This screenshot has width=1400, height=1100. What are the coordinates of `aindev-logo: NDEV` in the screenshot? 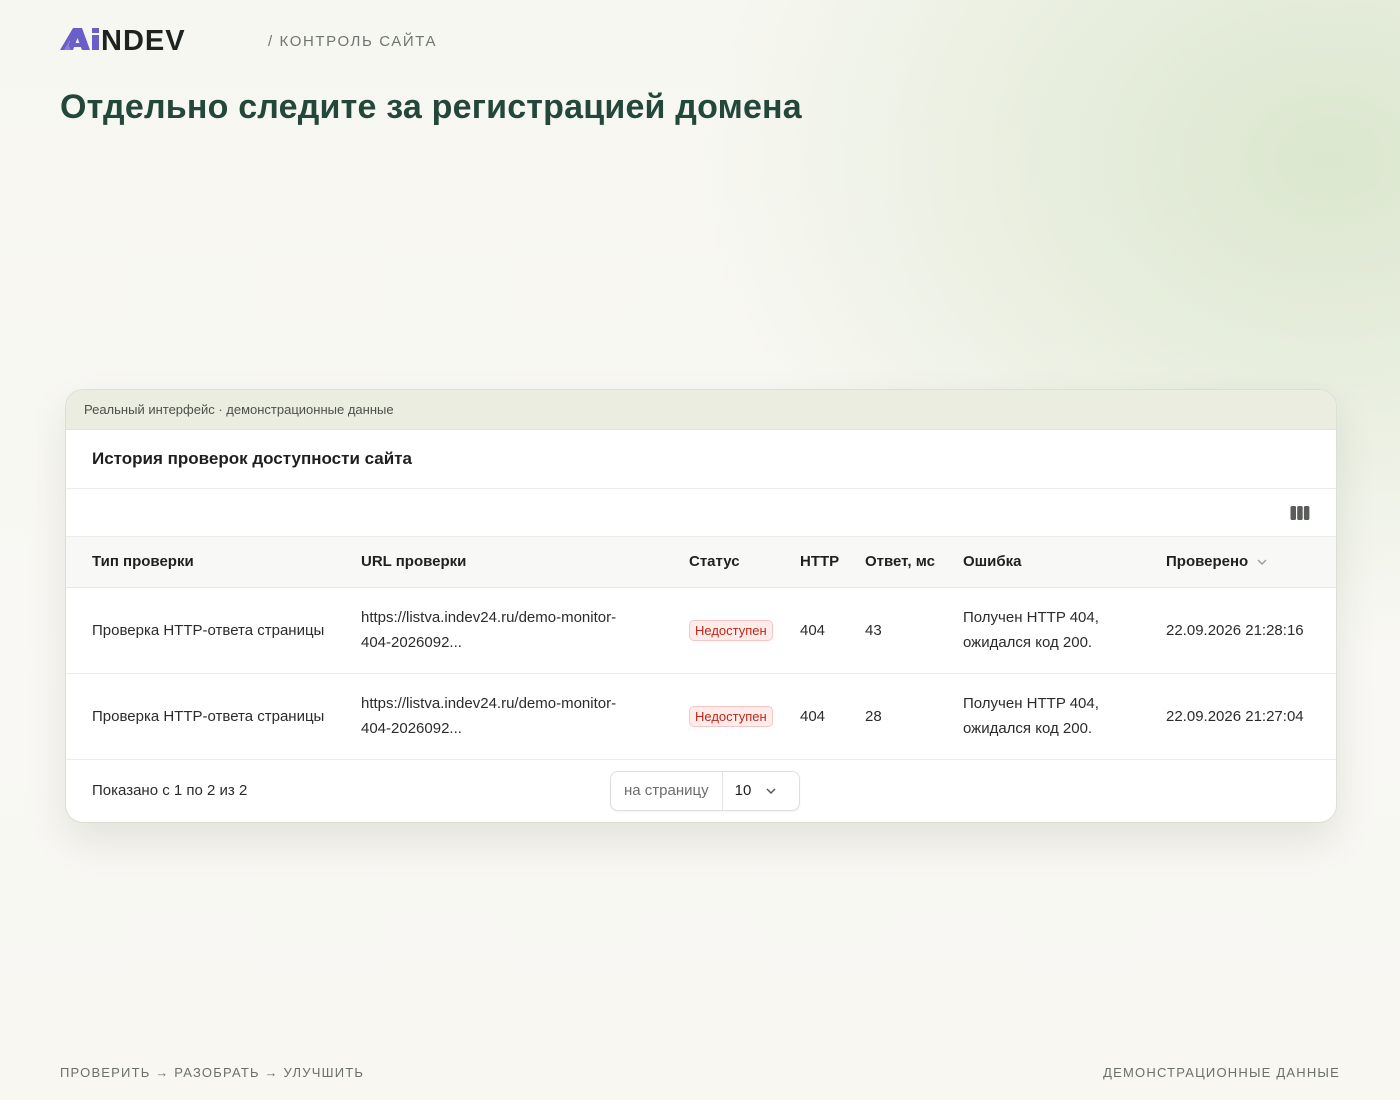 It's located at (123, 40).